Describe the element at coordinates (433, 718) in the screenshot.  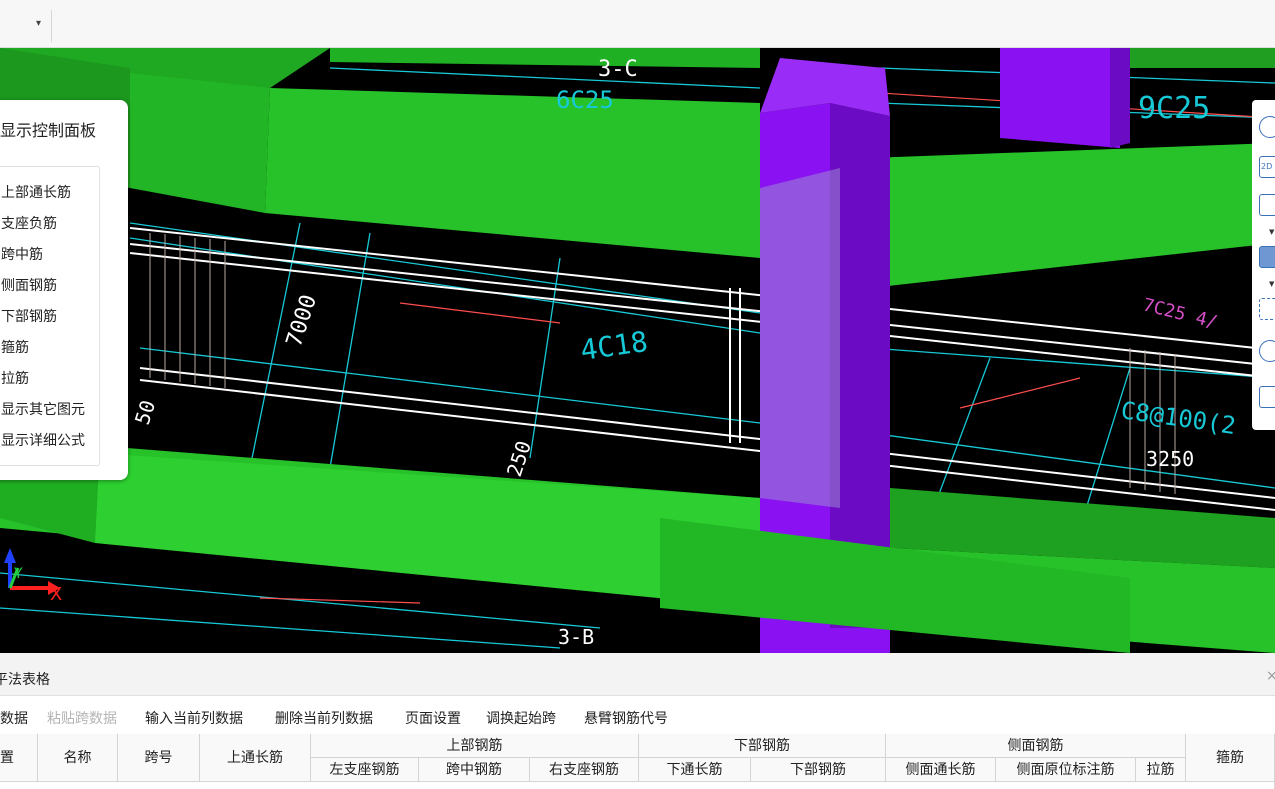
I see `toolbar-page-setup-button: 页面设置` at that location.